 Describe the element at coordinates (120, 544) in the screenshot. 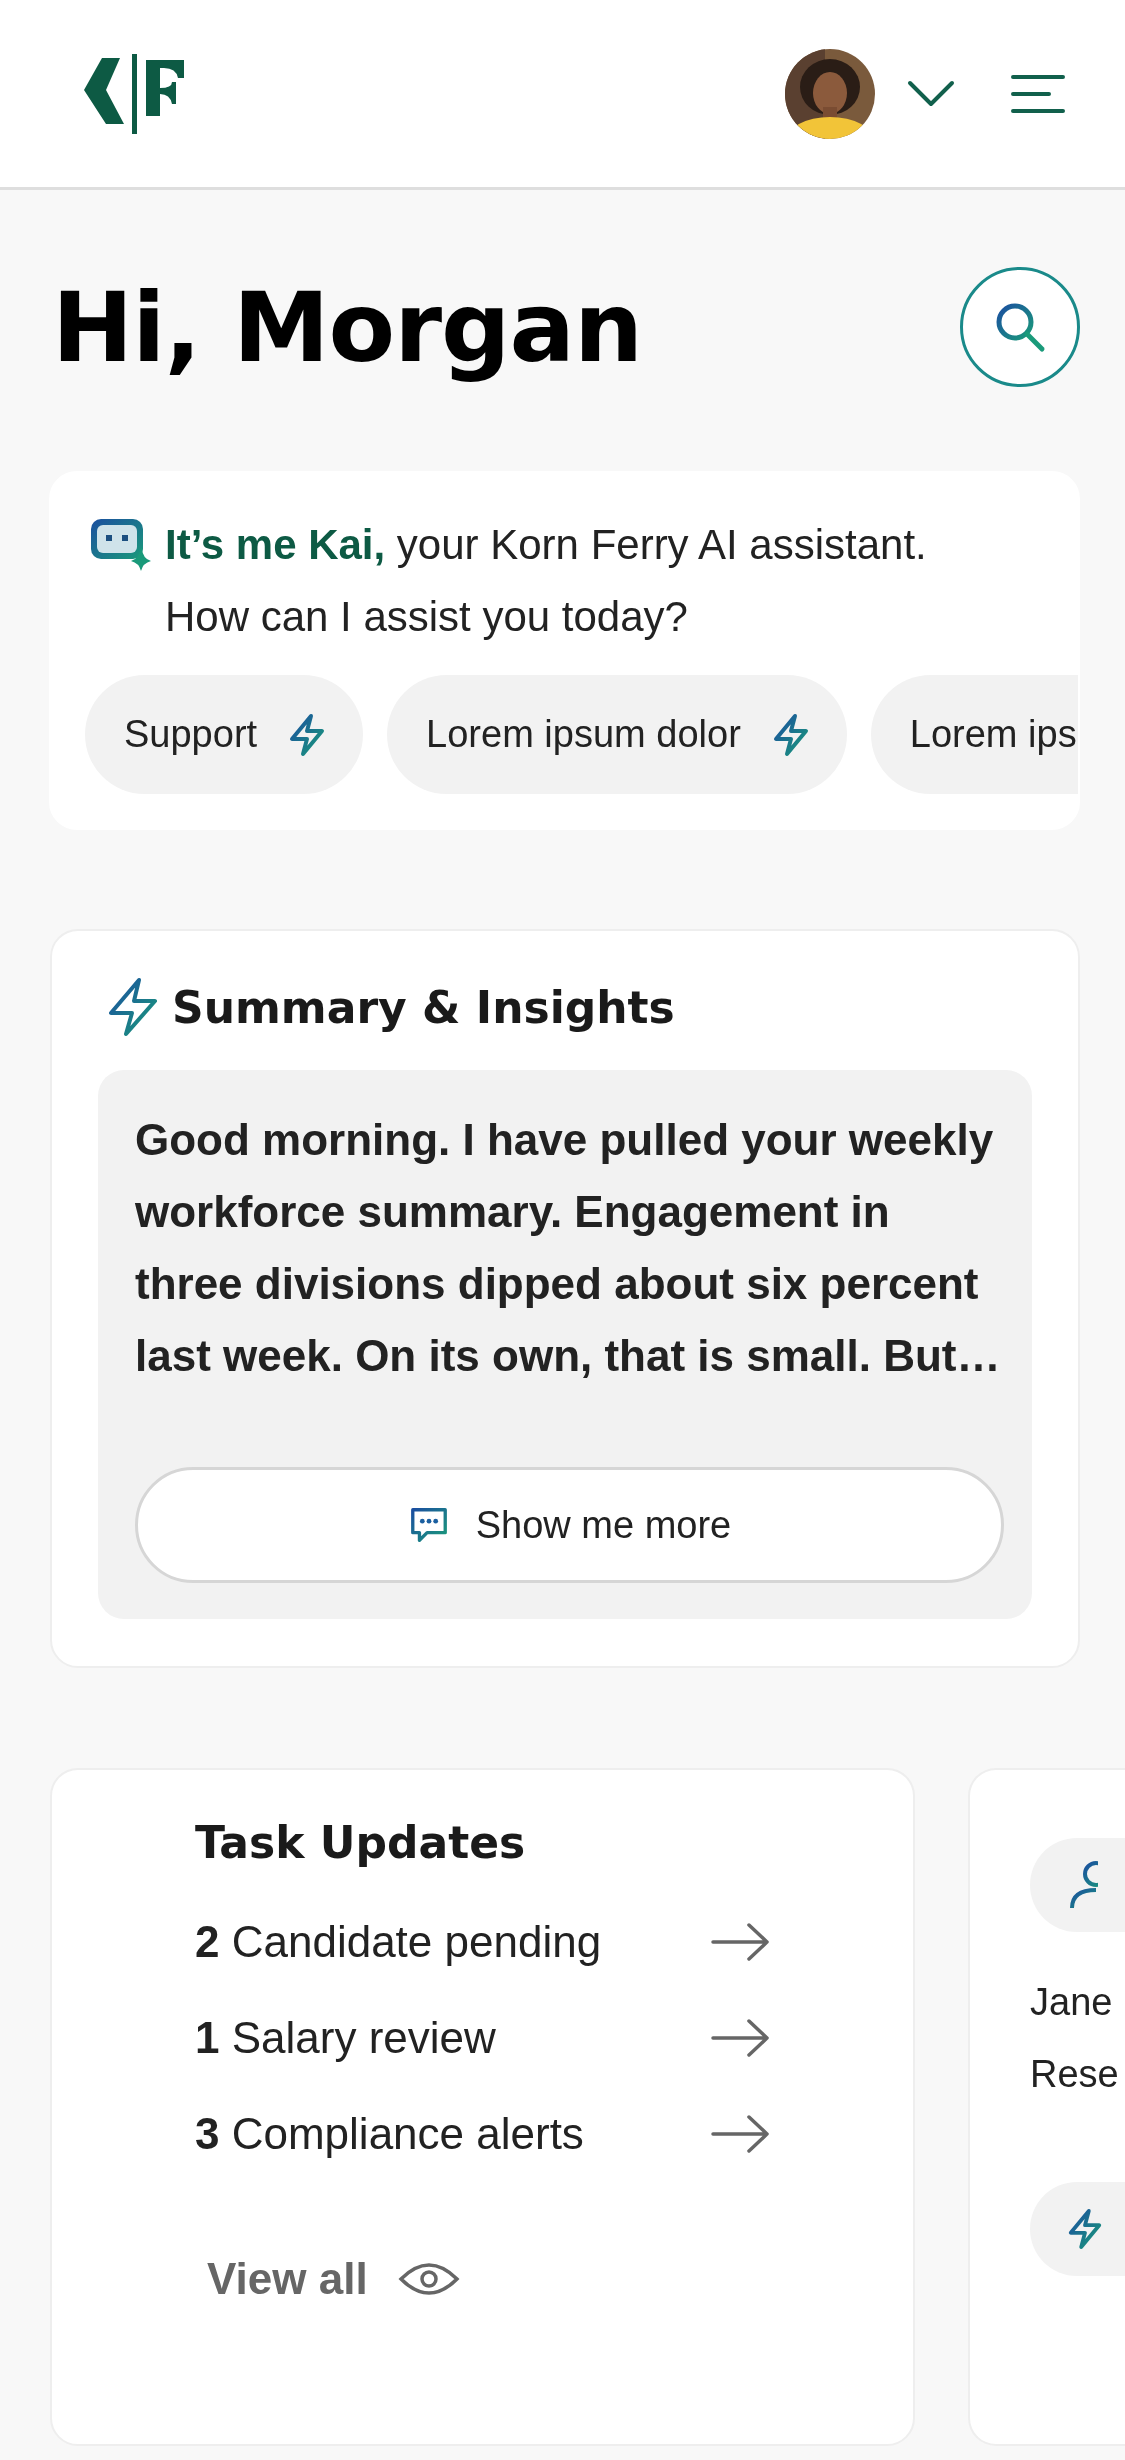

I see `robot-icon` at that location.